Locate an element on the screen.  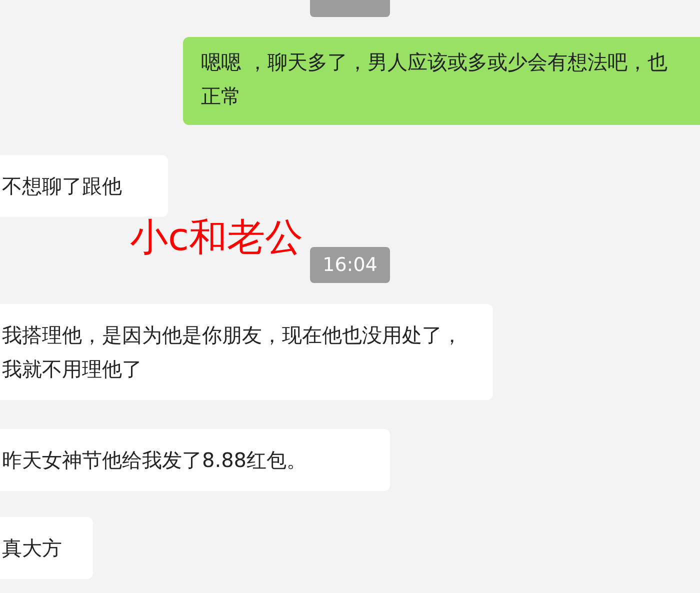
received-message-bubble: 不想聊了跟他 is located at coordinates (84, 186).